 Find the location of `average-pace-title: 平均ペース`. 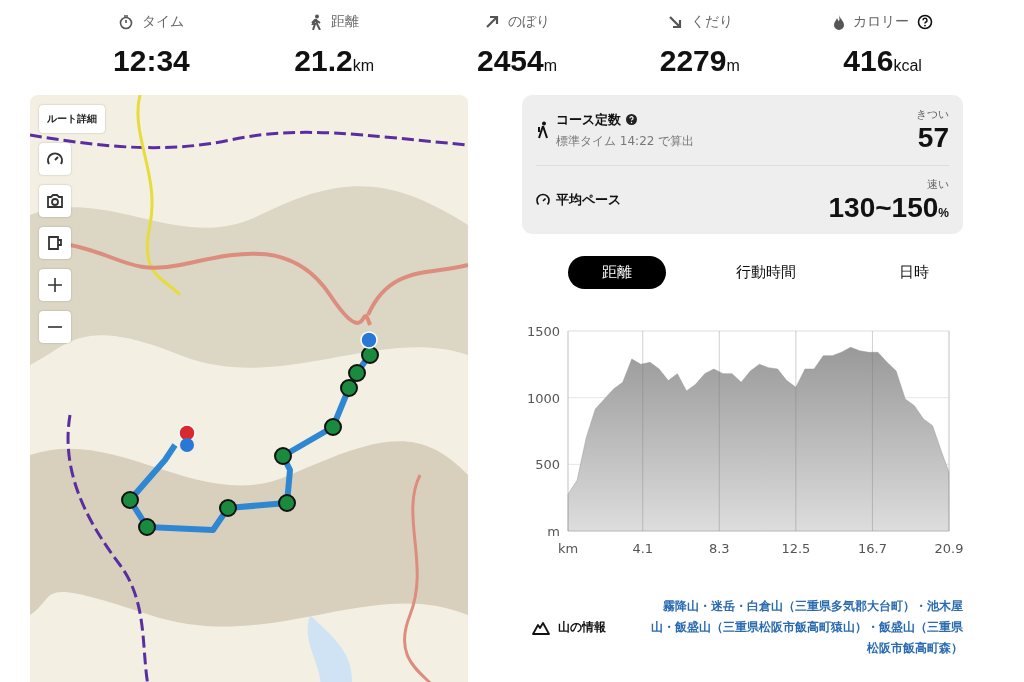

average-pace-title: 平均ペース is located at coordinates (588, 200).